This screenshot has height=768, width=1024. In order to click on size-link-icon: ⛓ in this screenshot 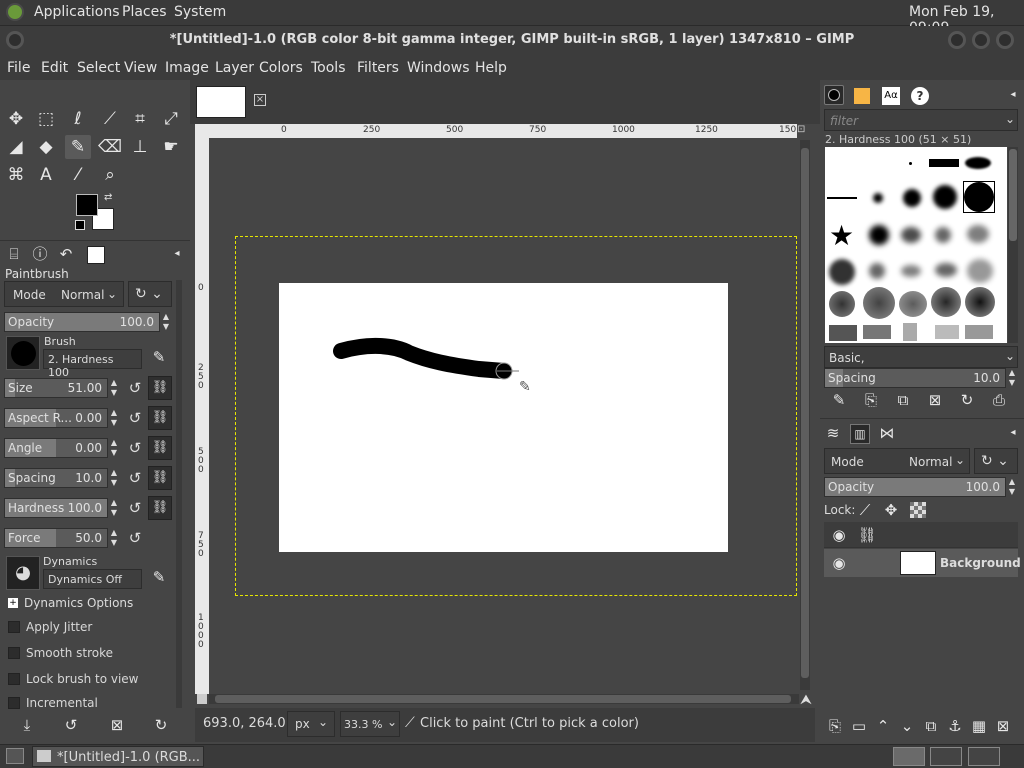, I will do `click(160, 388)`.